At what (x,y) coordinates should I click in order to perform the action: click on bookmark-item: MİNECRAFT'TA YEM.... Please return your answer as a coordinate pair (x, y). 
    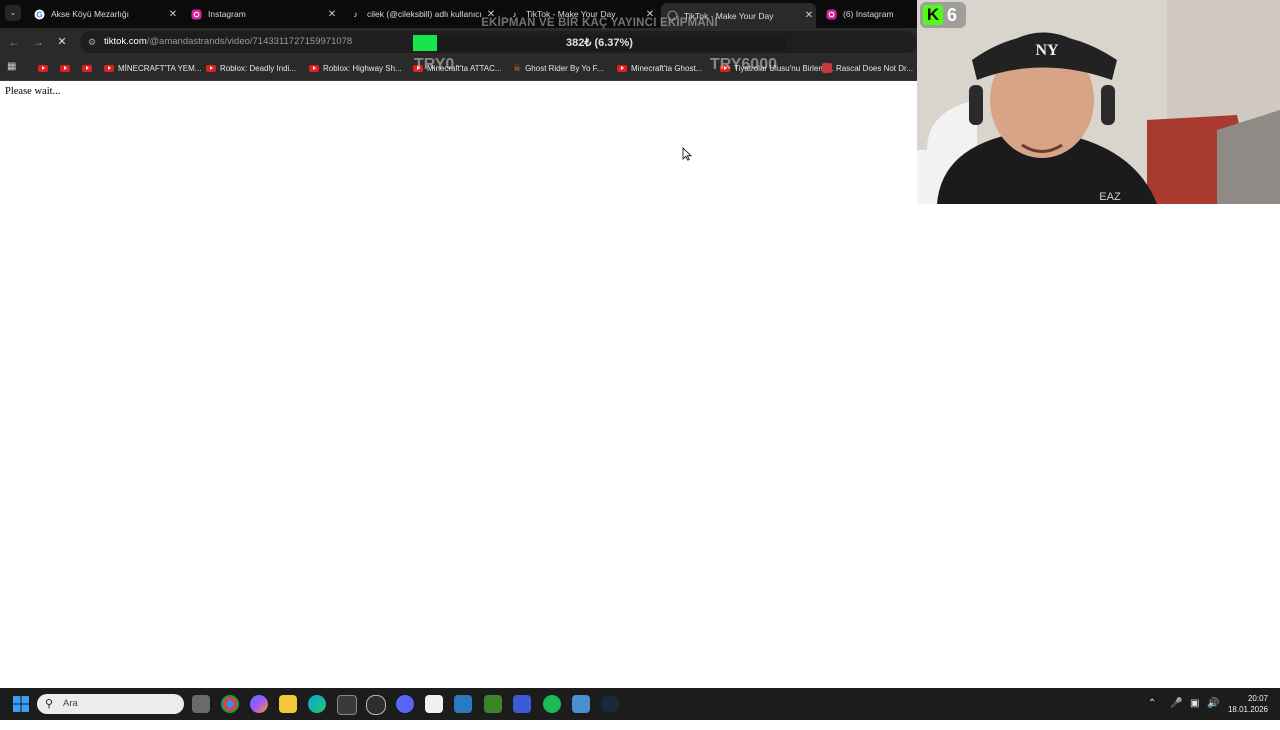
    Looking at the image, I should click on (152, 68).